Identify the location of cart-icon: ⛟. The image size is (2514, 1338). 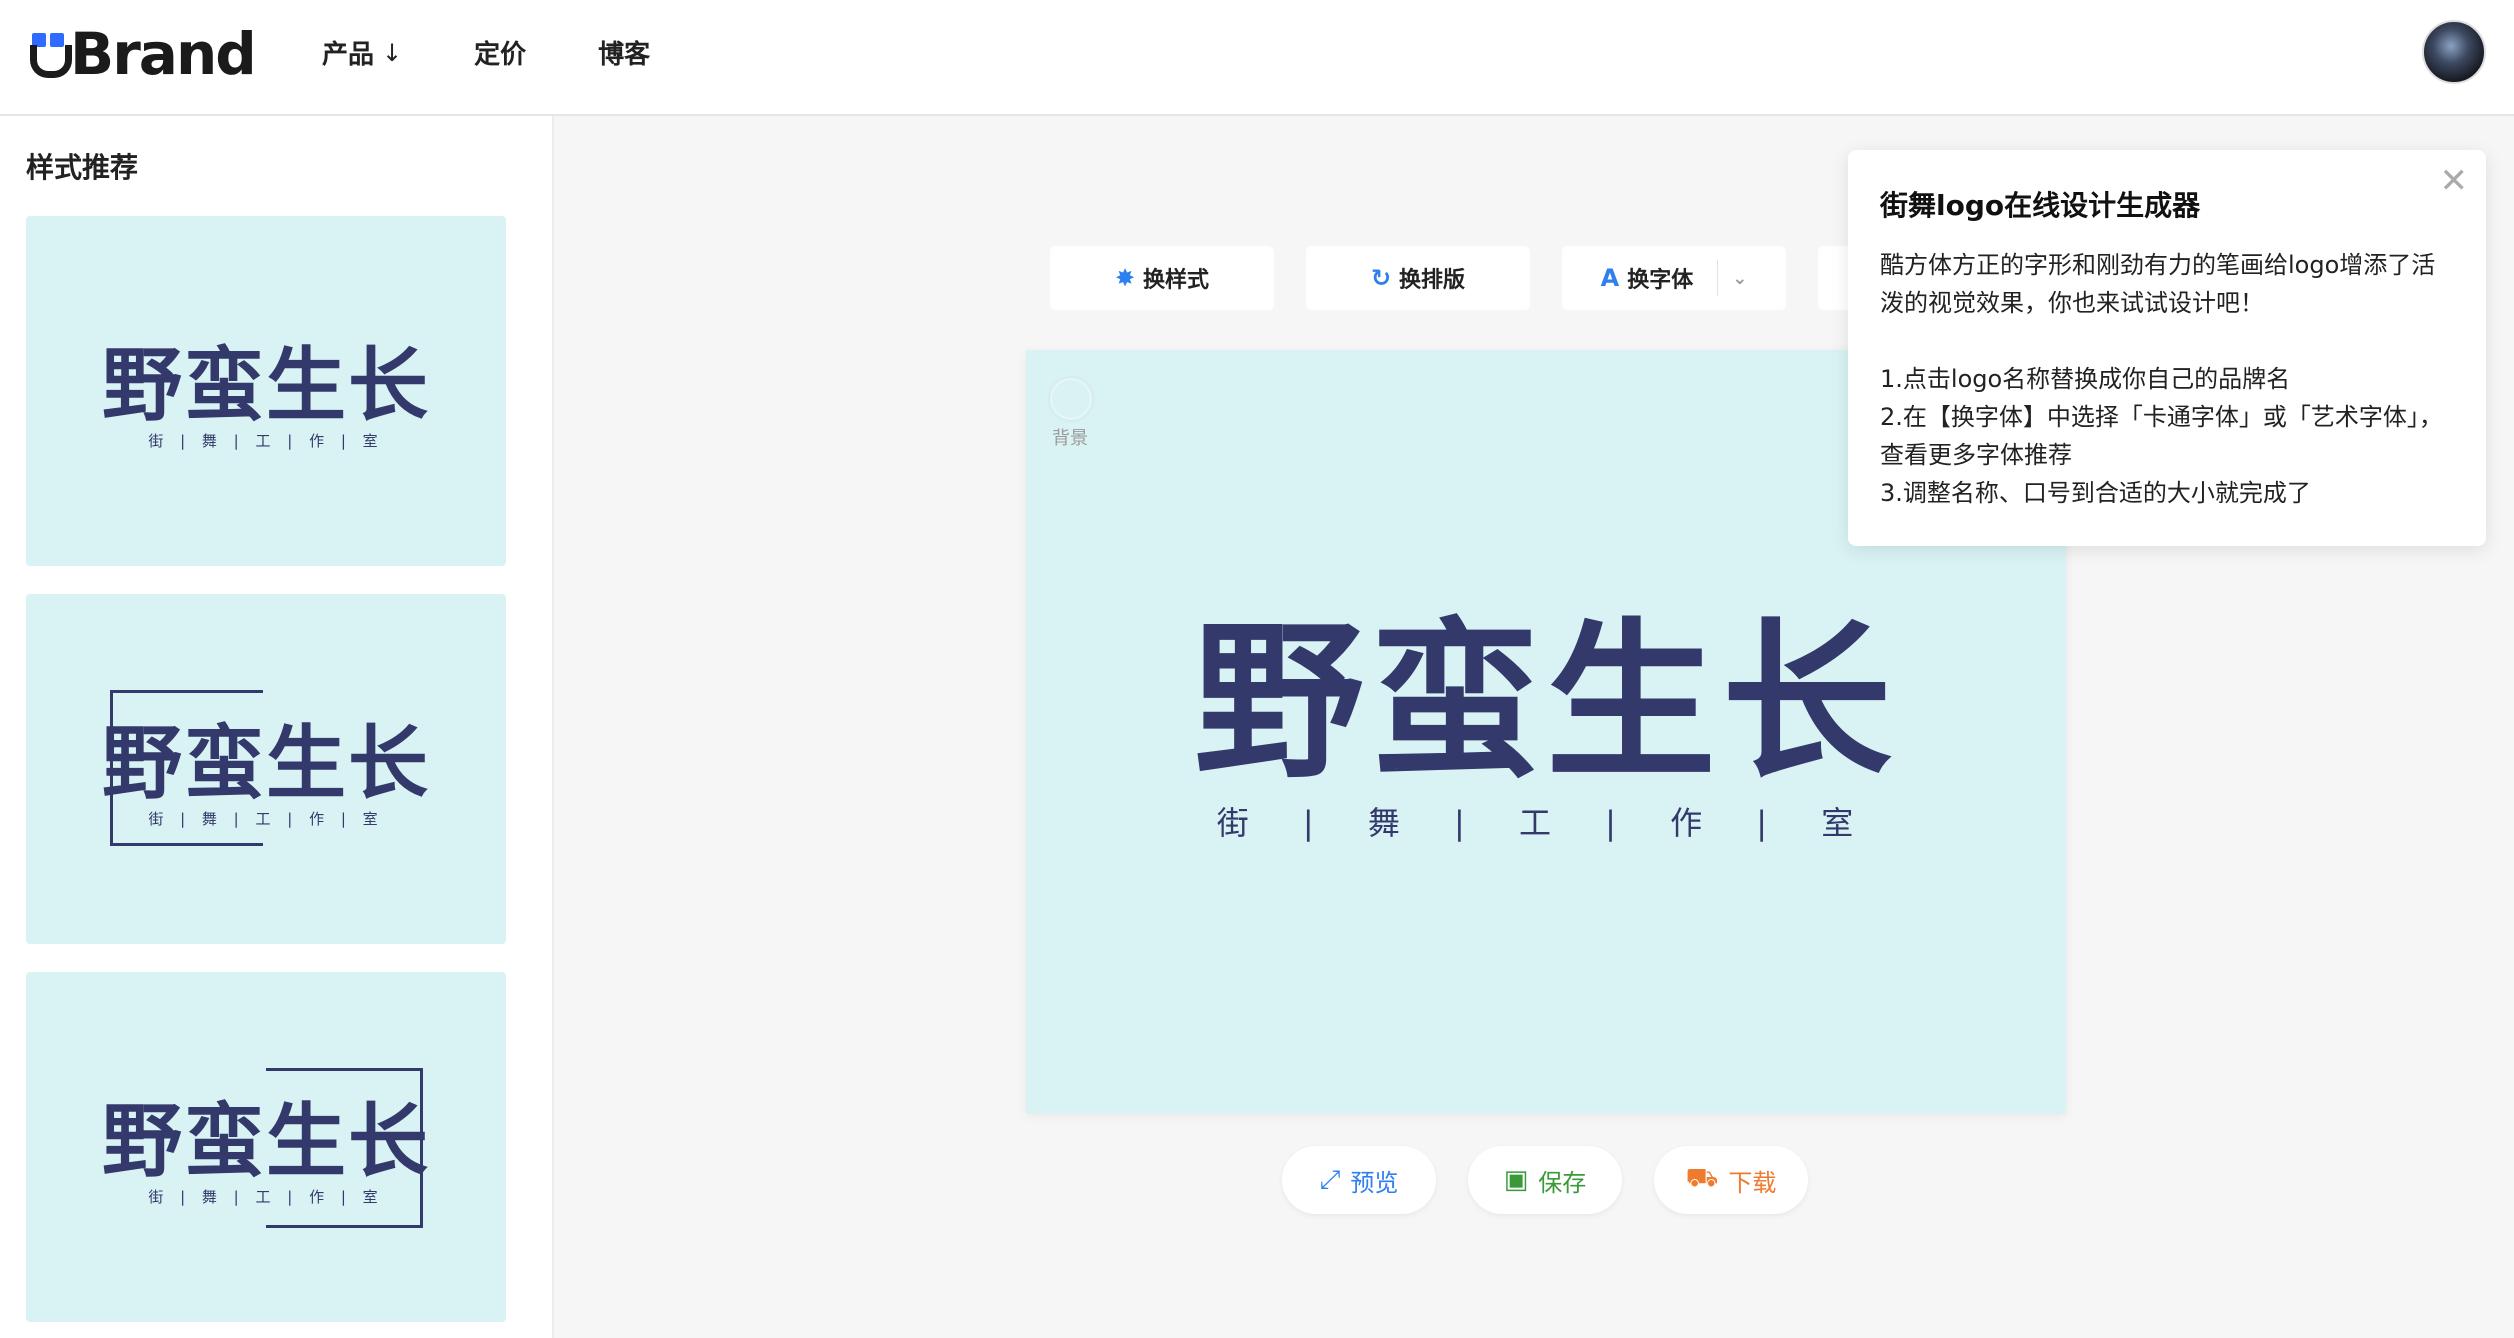
(1702, 1178).